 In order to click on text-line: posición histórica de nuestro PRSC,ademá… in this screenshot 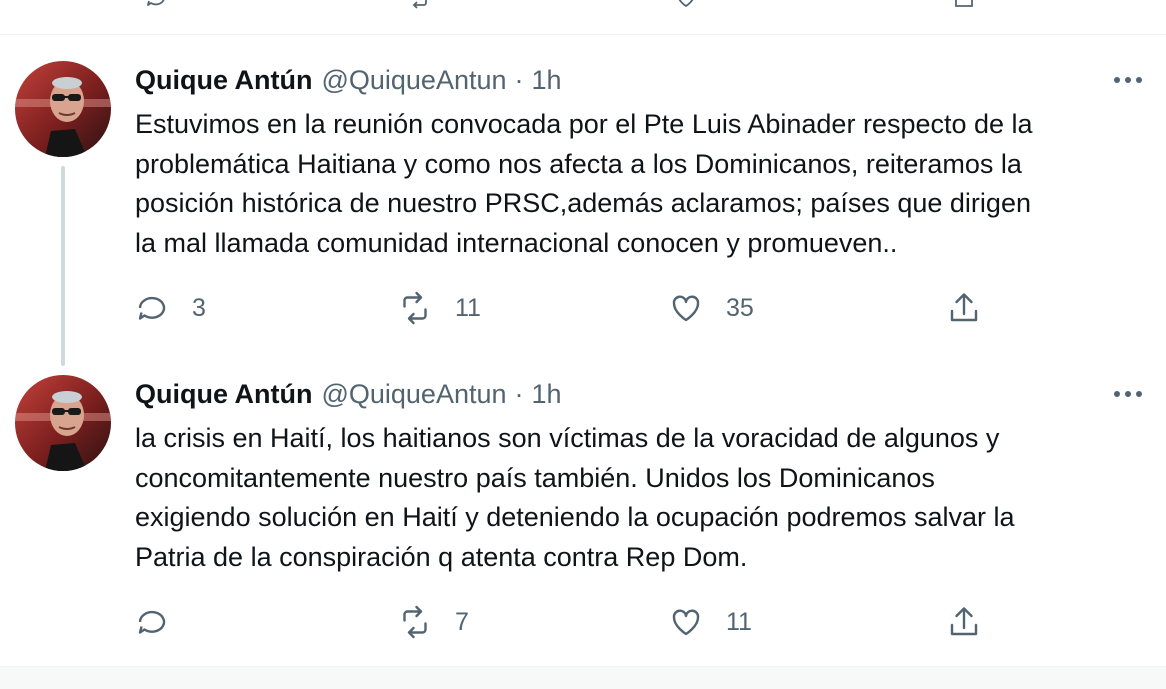, I will do `click(583, 203)`.